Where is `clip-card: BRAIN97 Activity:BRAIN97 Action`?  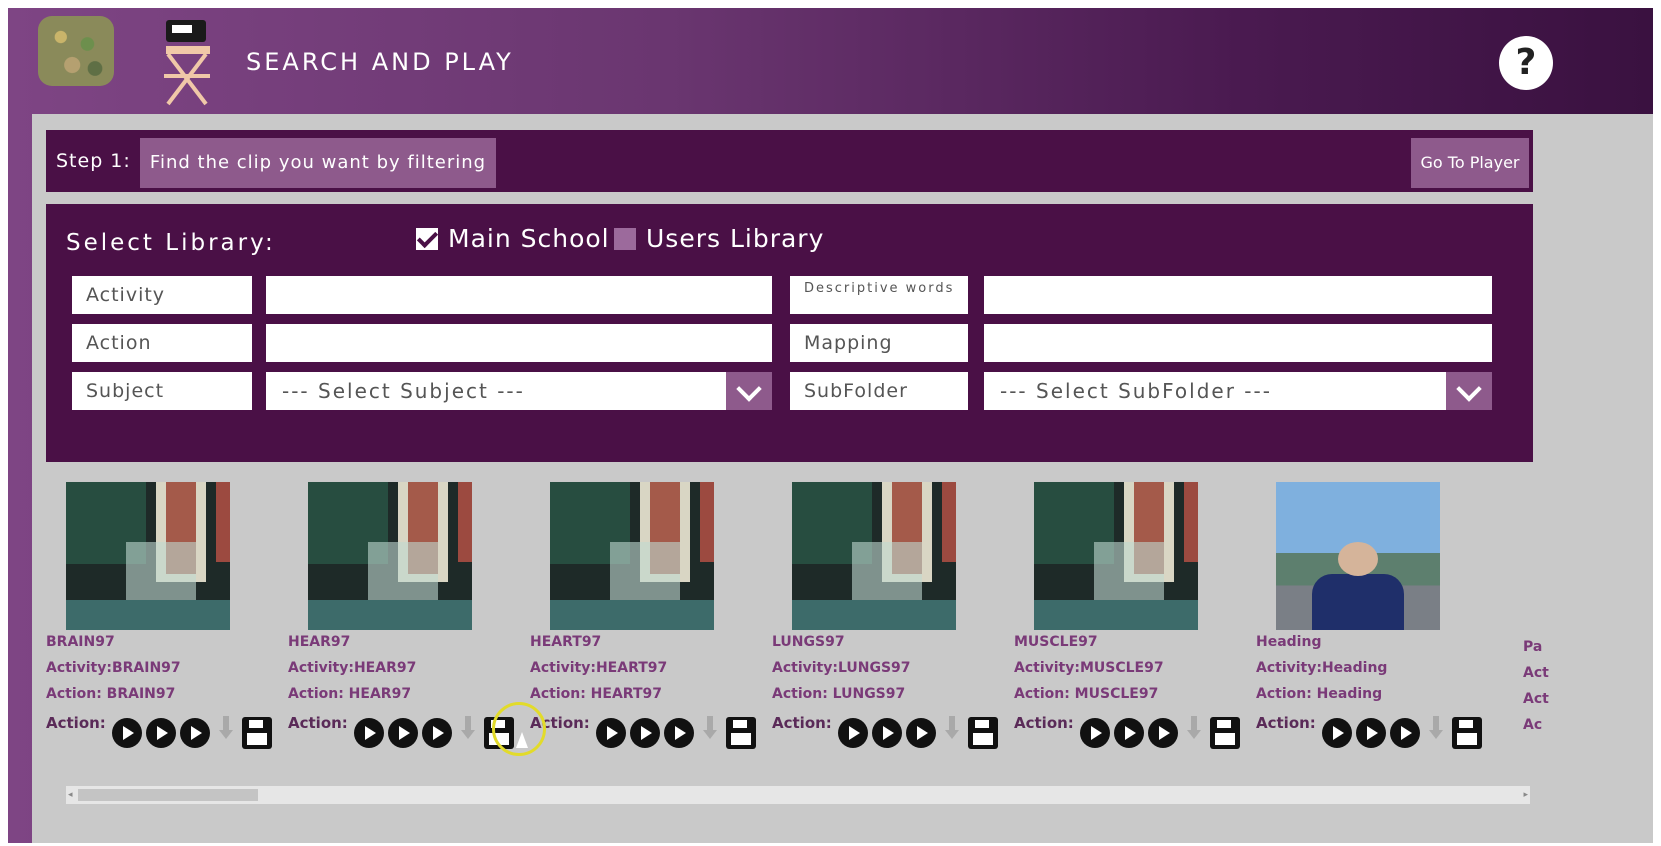 clip-card: BRAIN97 Activity:BRAIN97 Action is located at coordinates (166, 624).